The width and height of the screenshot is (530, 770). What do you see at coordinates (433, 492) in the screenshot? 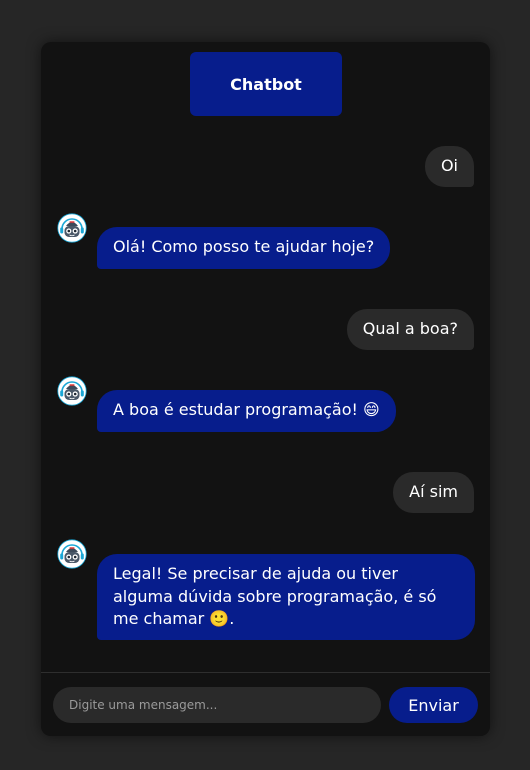
I see `user-message: Aí sim` at bounding box center [433, 492].